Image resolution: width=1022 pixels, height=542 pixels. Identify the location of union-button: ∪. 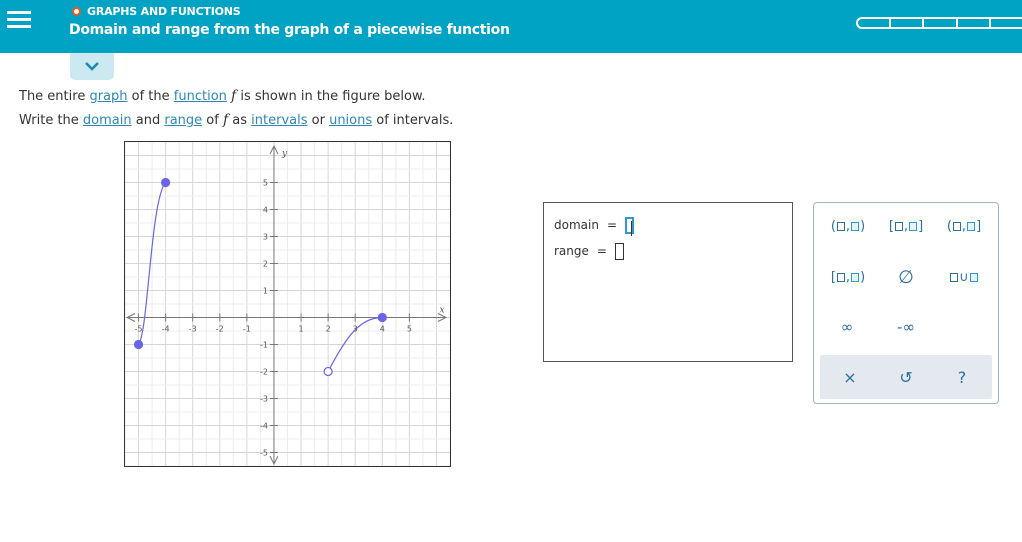
(964, 277).